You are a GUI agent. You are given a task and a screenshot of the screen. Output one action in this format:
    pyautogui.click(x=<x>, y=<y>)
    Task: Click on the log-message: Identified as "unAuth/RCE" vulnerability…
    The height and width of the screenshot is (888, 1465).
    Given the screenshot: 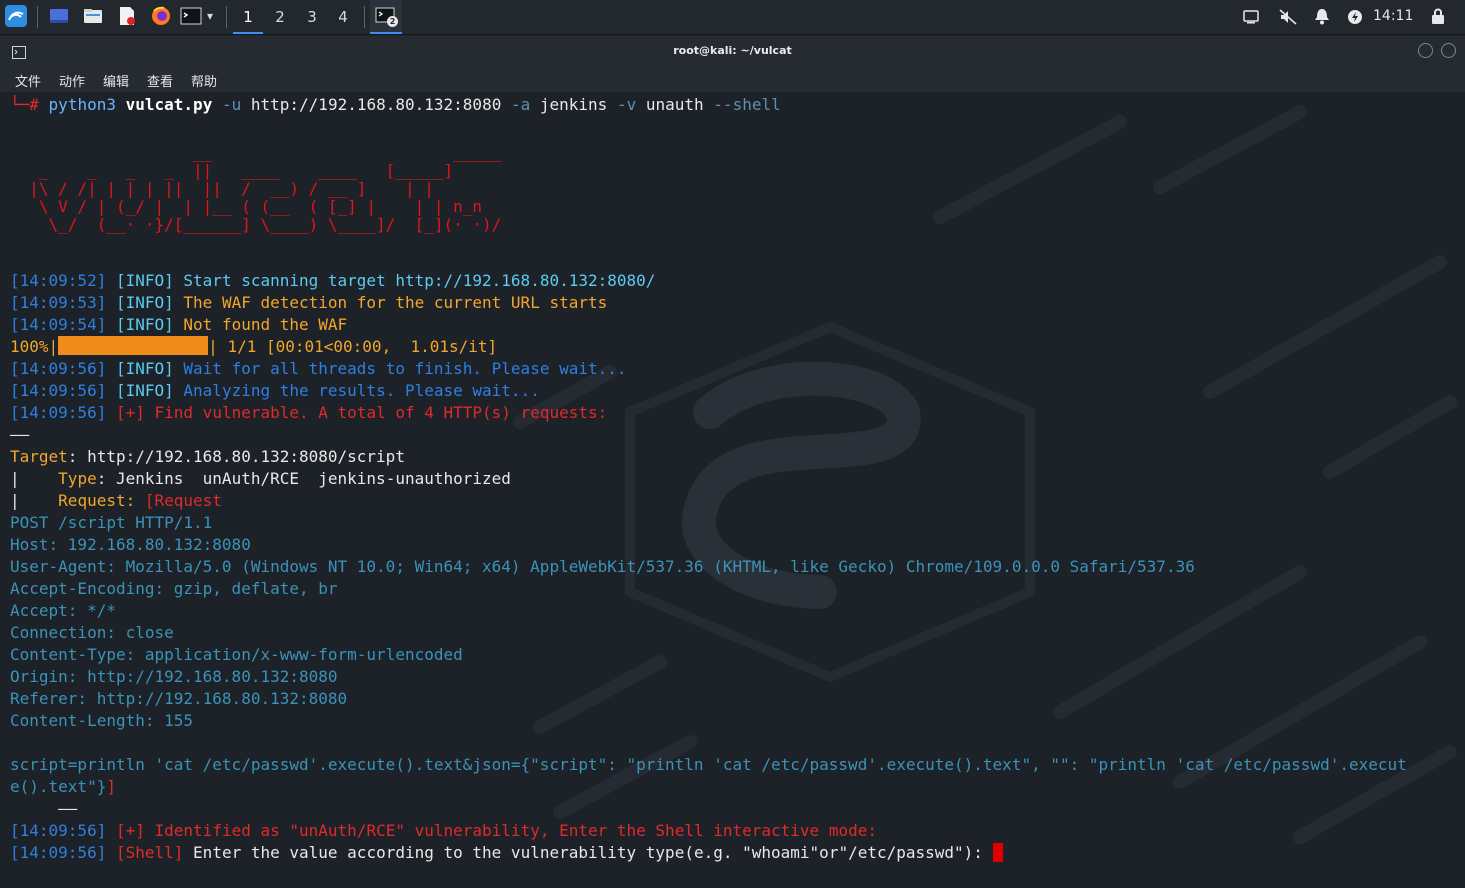 What is the action you would take?
    pyautogui.click(x=515, y=830)
    